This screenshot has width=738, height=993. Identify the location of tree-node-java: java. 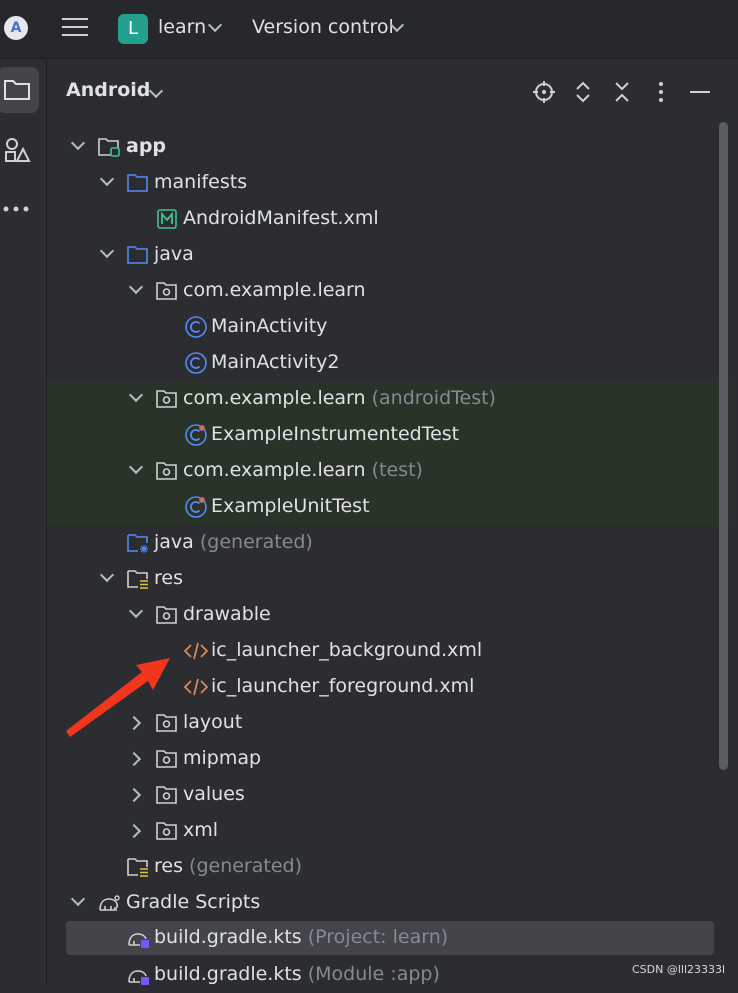
(388, 255).